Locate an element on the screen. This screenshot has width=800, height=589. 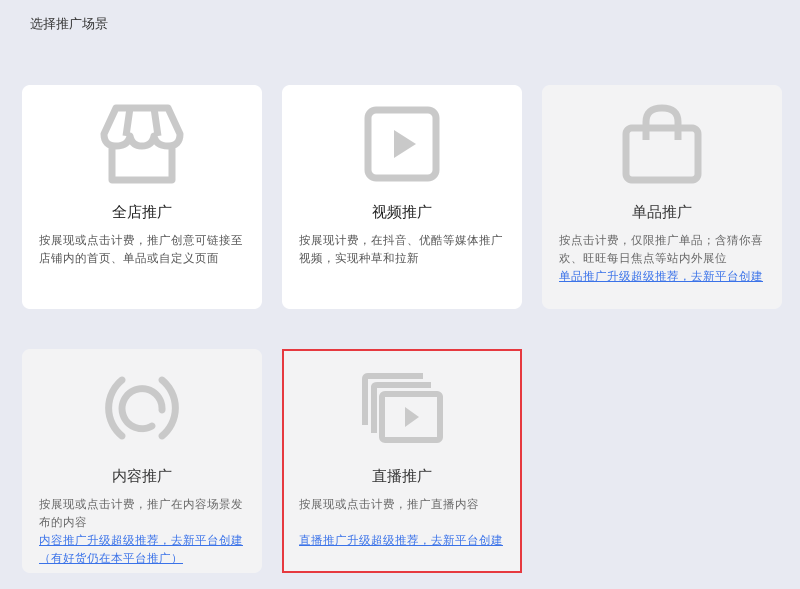
card-title: 视频推广 is located at coordinates (402, 212).